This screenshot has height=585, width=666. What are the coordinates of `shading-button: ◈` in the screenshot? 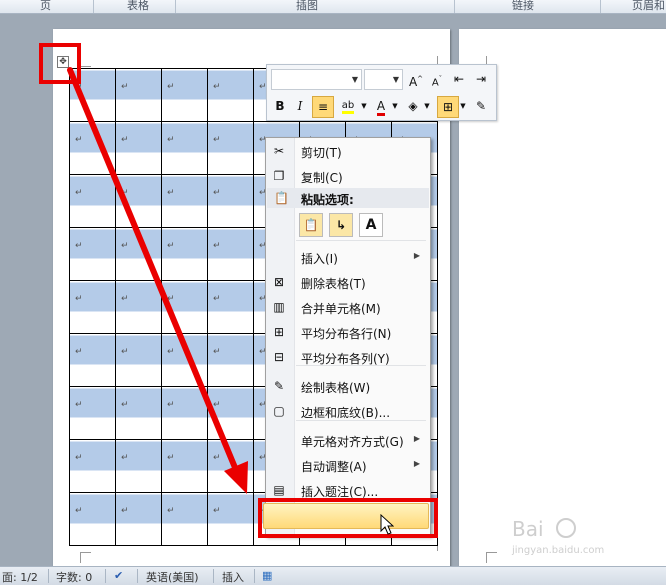 It's located at (413, 106).